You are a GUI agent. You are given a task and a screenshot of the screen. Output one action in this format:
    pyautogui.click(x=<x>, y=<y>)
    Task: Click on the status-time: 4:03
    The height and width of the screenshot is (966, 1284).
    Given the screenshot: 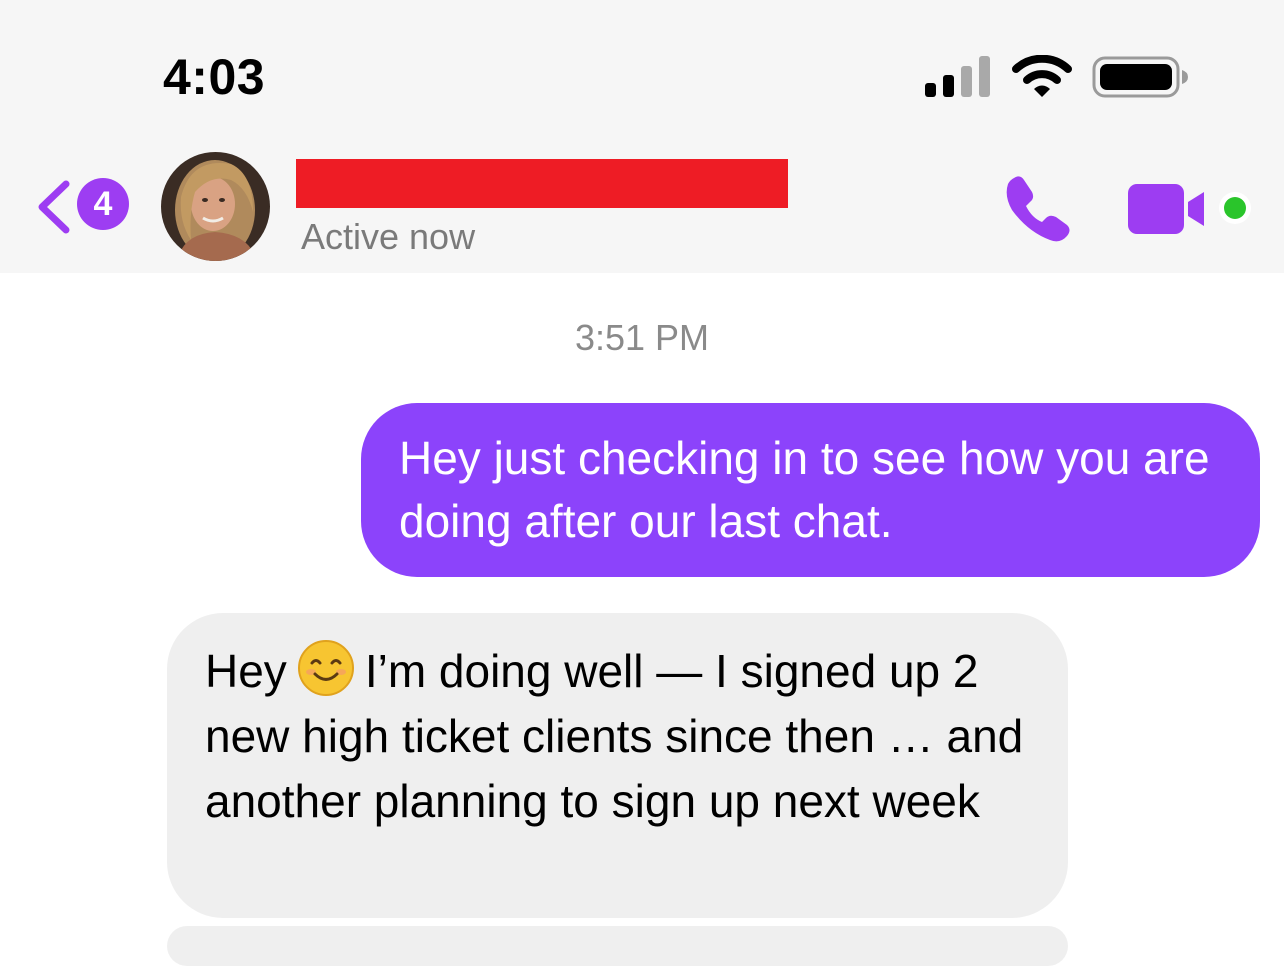 What is the action you would take?
    pyautogui.click(x=214, y=77)
    